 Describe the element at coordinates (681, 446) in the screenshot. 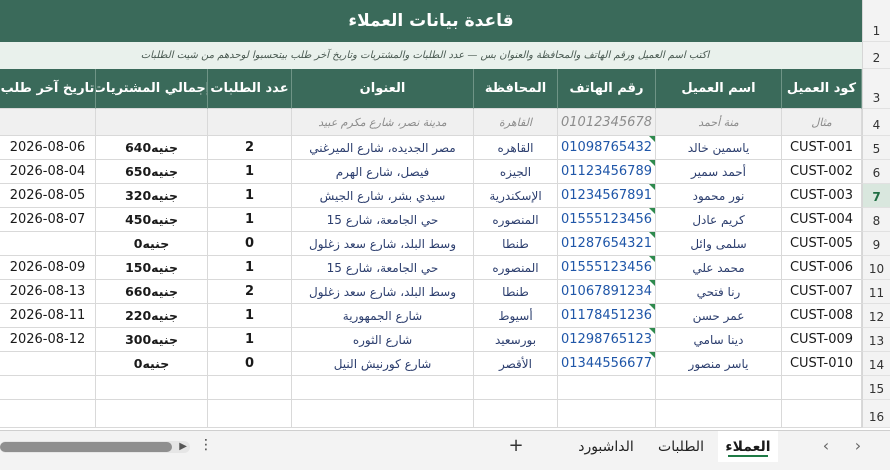

I see `tab-orders: الطلبات` at that location.